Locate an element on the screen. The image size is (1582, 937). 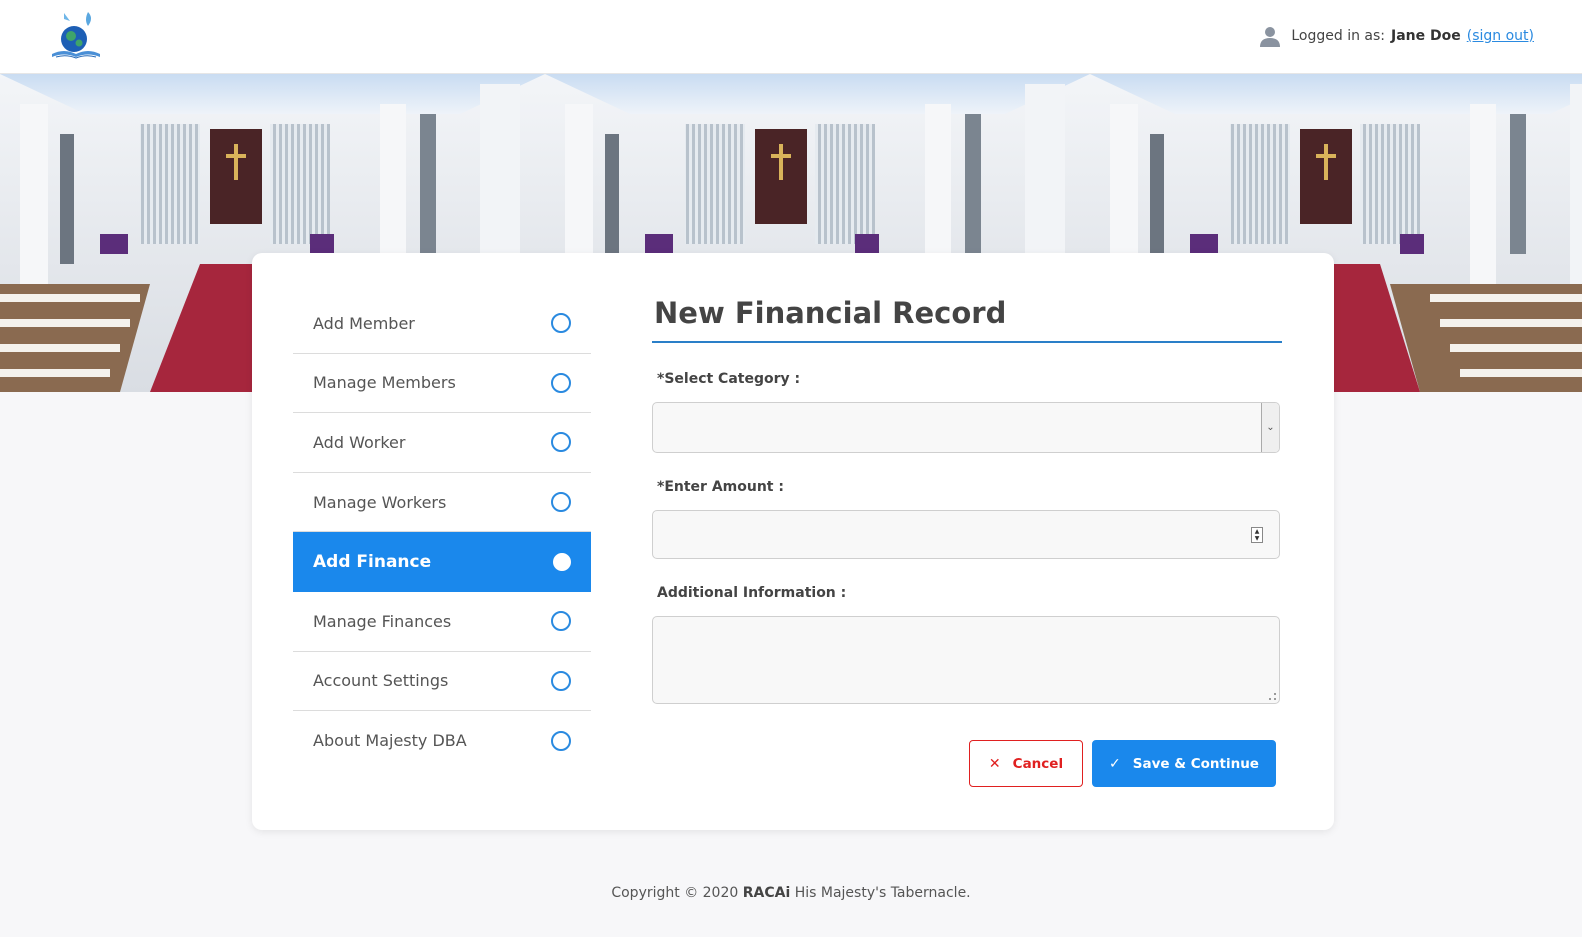
footer-brand: RACAi is located at coordinates (766, 893).